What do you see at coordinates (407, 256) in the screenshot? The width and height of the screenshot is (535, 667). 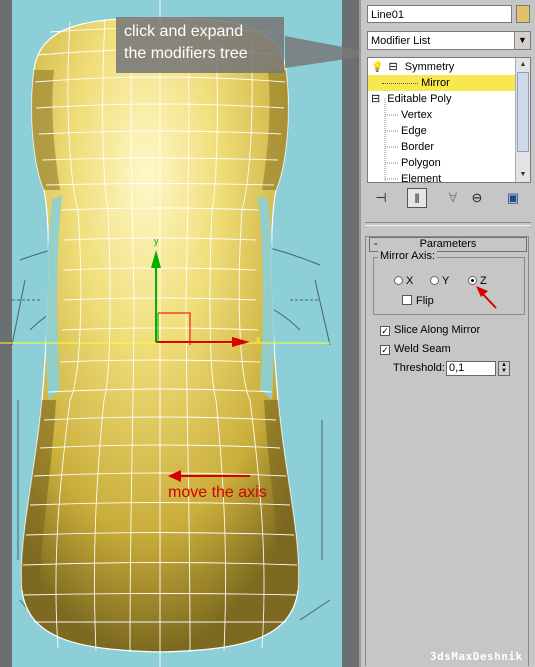 I see `mirror-axis-label: Mirror Axis:` at bounding box center [407, 256].